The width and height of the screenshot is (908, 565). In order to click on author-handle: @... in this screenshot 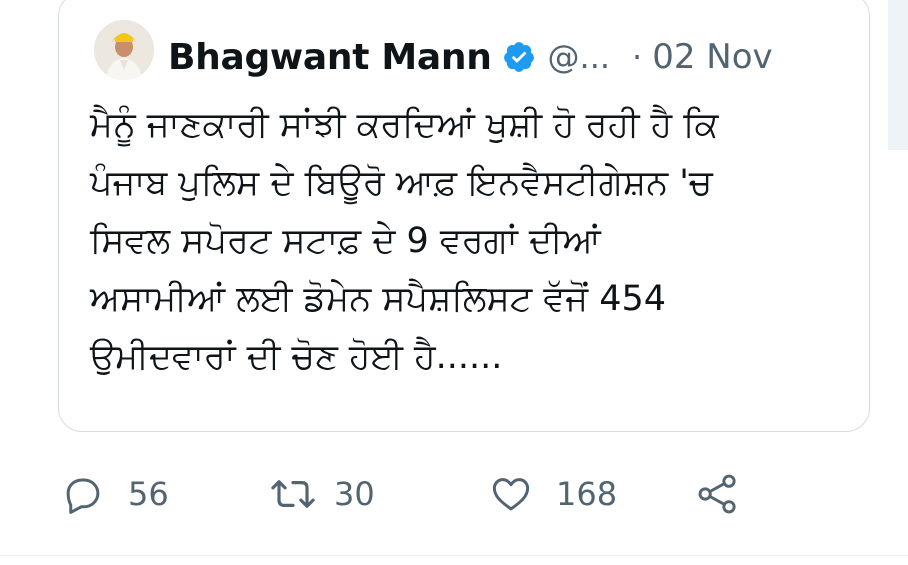, I will do `click(579, 57)`.